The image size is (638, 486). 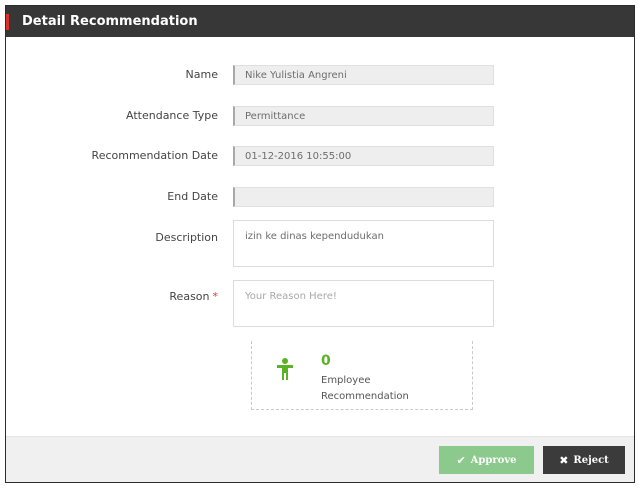 I want to click on attendance-type-label: Attendance Type, so click(x=172, y=115).